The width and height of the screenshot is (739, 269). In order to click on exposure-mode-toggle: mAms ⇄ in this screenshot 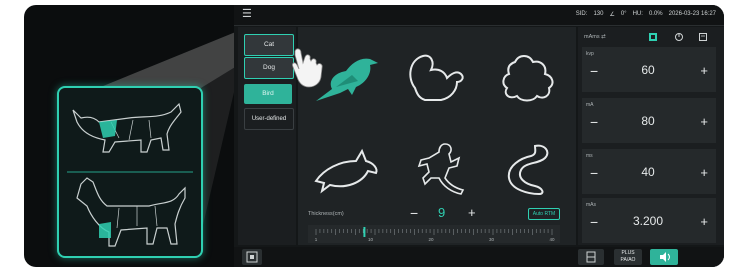, I will do `click(595, 37)`.